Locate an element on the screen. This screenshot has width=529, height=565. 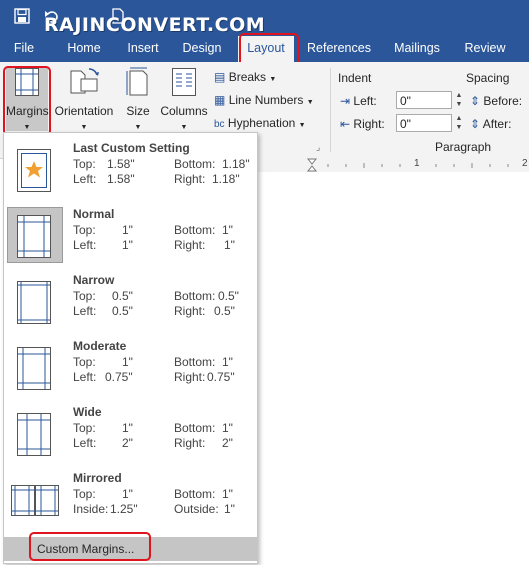
spacing-after-label: After: is located at coordinates (497, 124).